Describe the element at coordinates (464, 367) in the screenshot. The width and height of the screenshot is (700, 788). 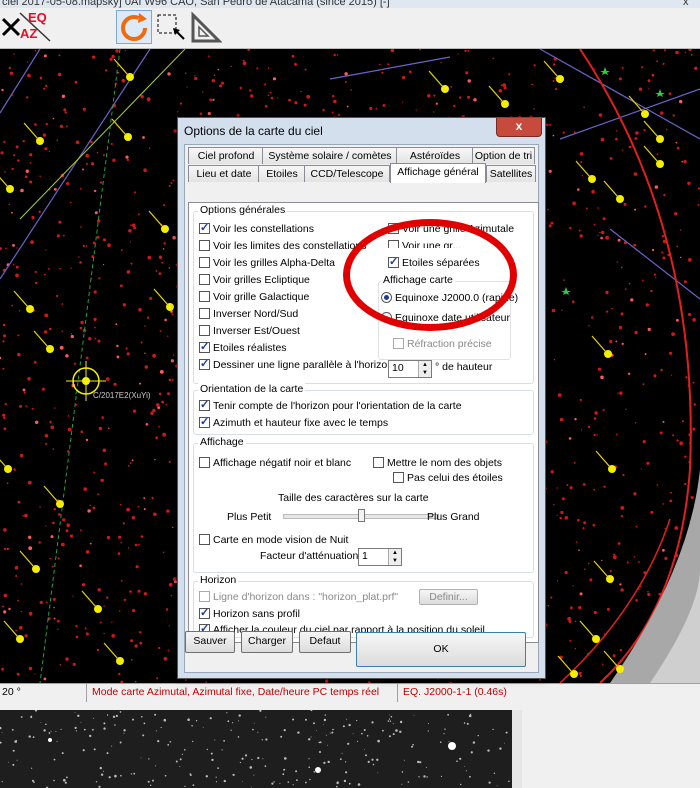
I see `horizon-line-unit: ° de hauteur` at that location.